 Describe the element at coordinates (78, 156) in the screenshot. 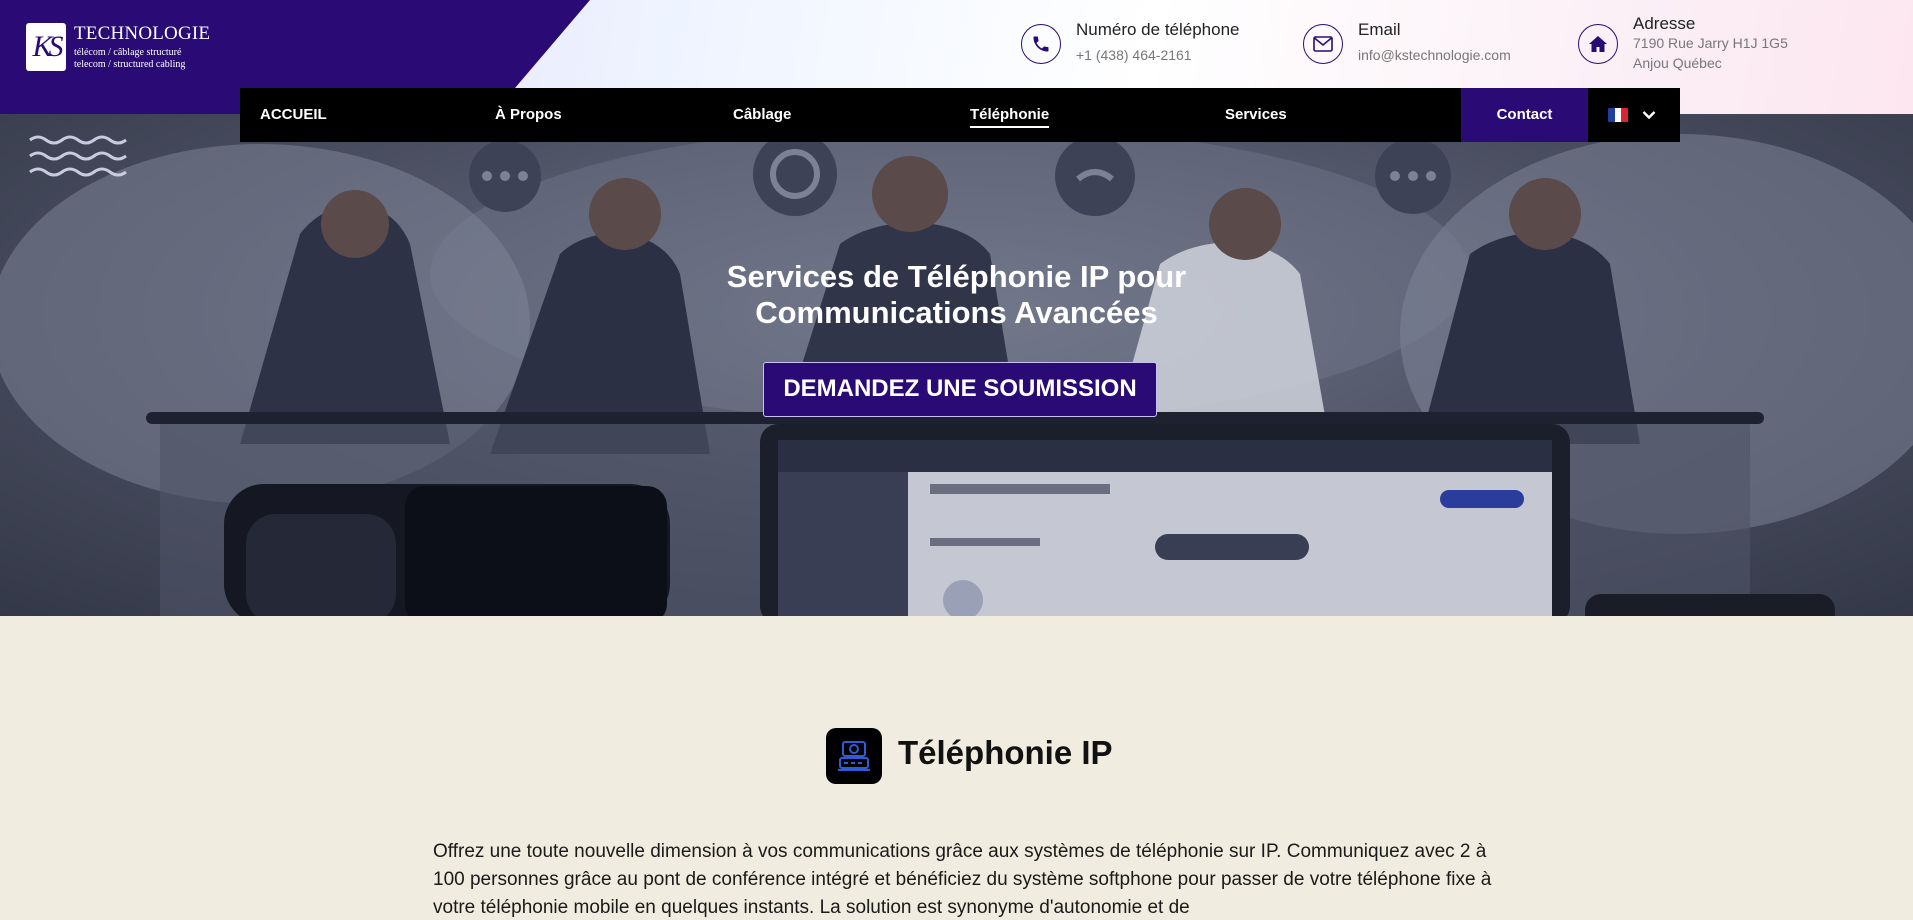

I see `waves-decoration-icon` at that location.